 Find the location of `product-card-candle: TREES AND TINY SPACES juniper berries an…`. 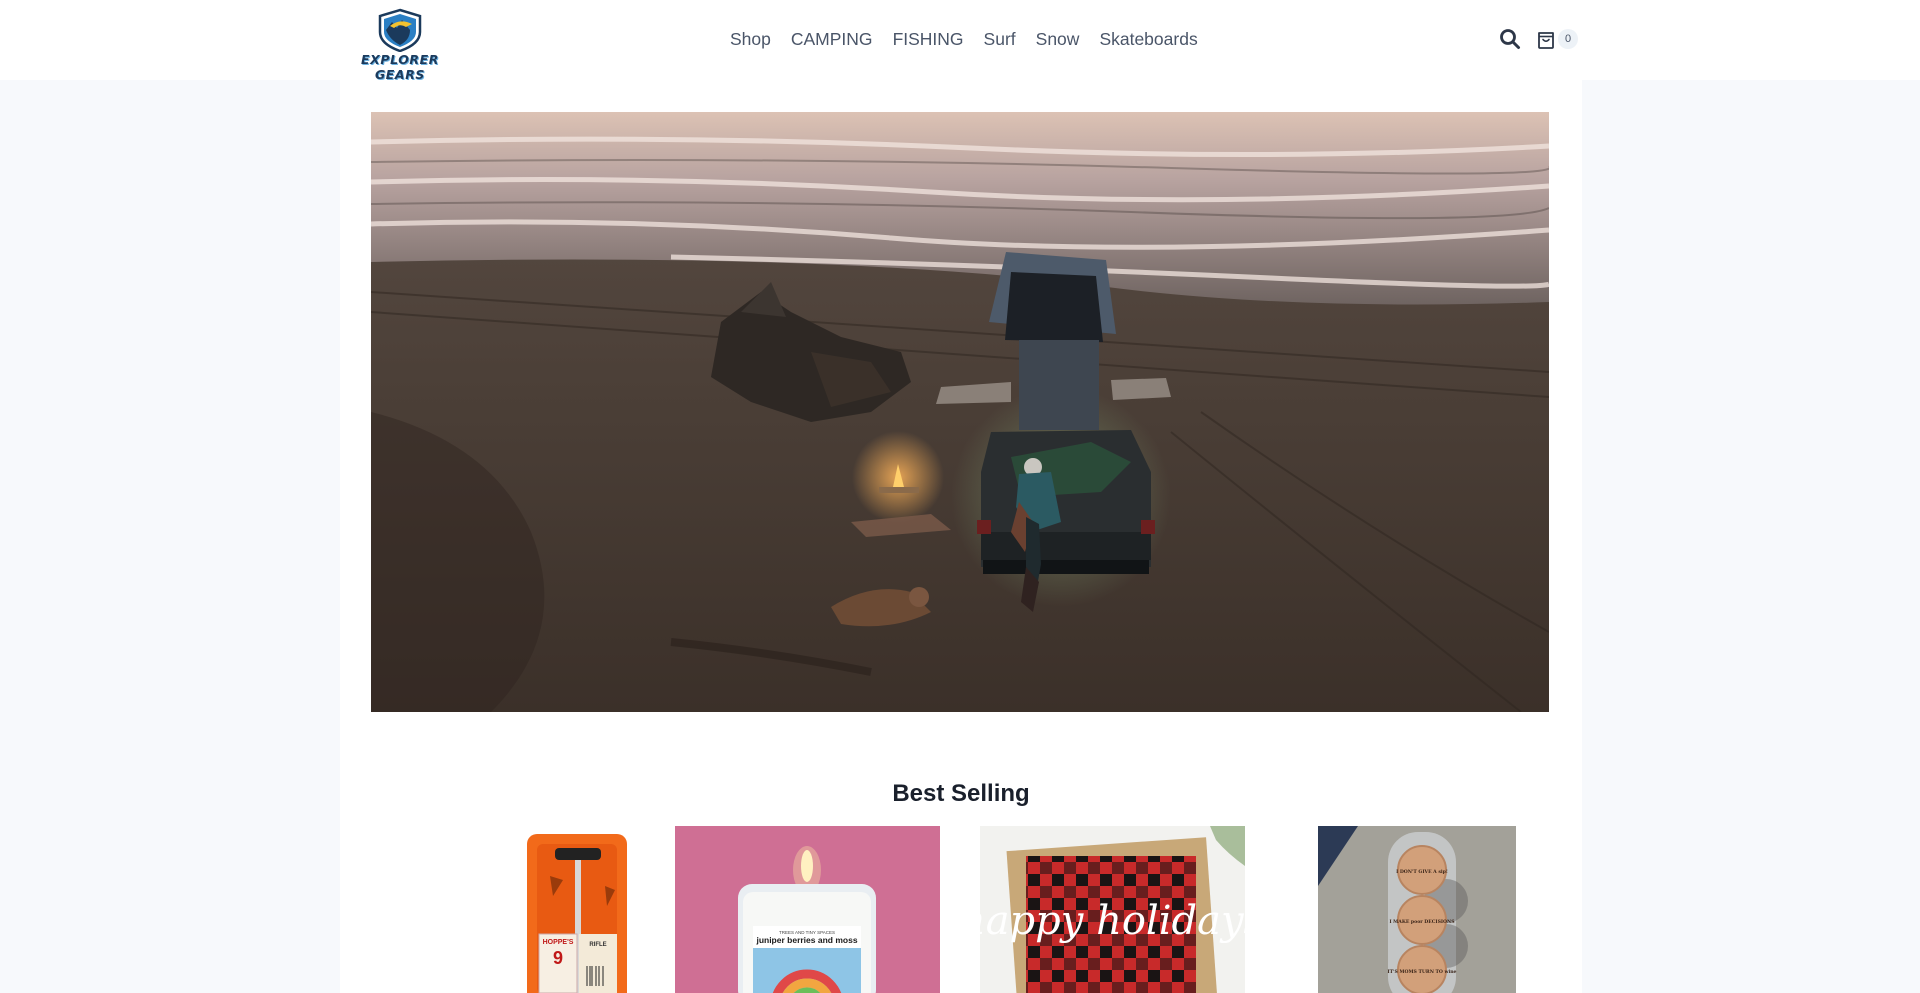

product-card-candle: TREES AND TINY SPACES juniper berries an… is located at coordinates (807, 909).